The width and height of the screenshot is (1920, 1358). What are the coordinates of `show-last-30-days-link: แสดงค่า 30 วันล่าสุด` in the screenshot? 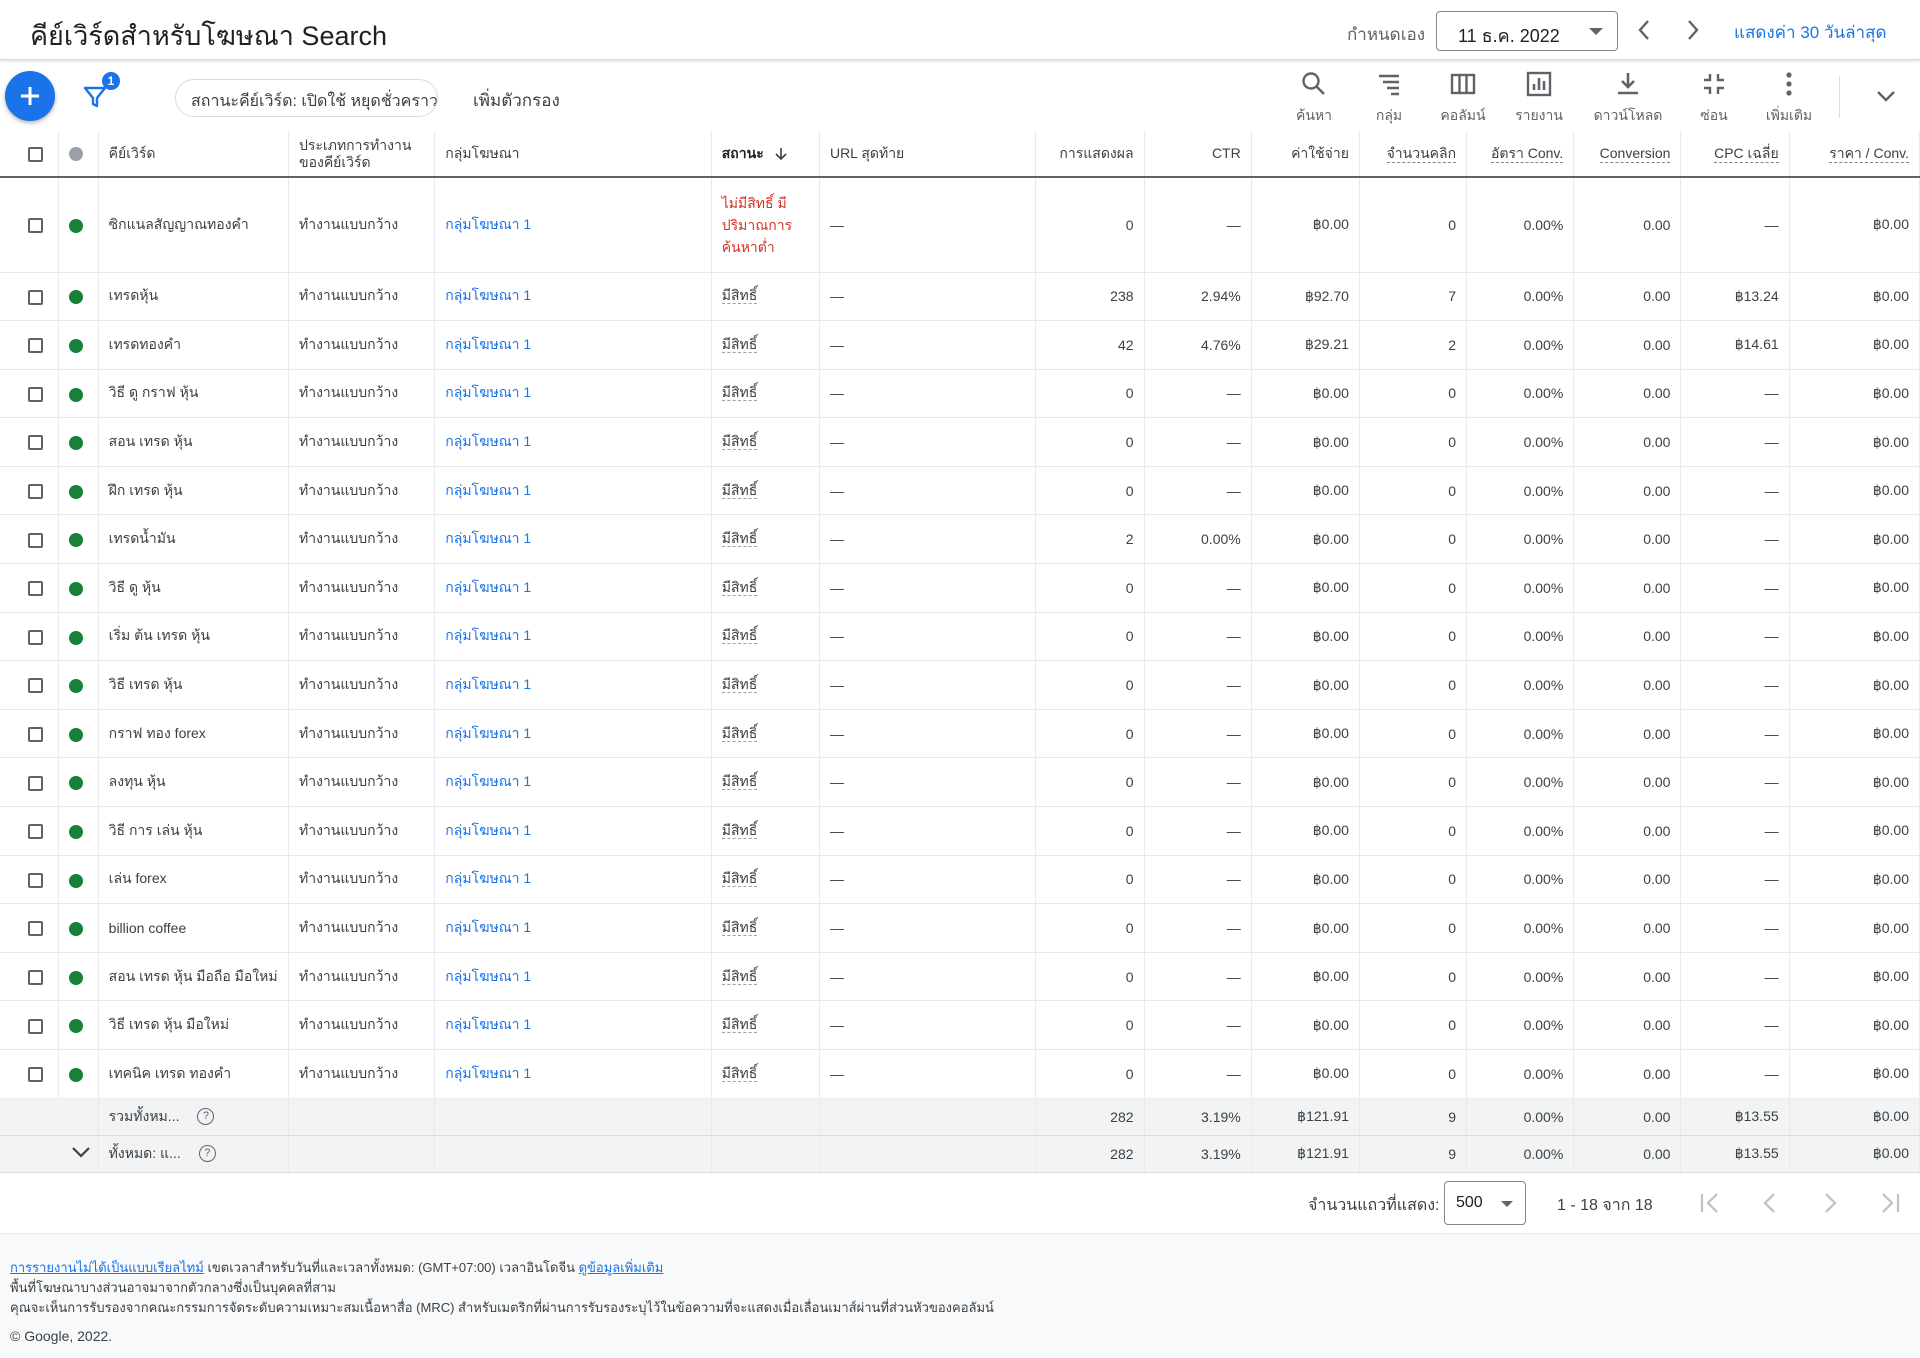 It's located at (1810, 32).